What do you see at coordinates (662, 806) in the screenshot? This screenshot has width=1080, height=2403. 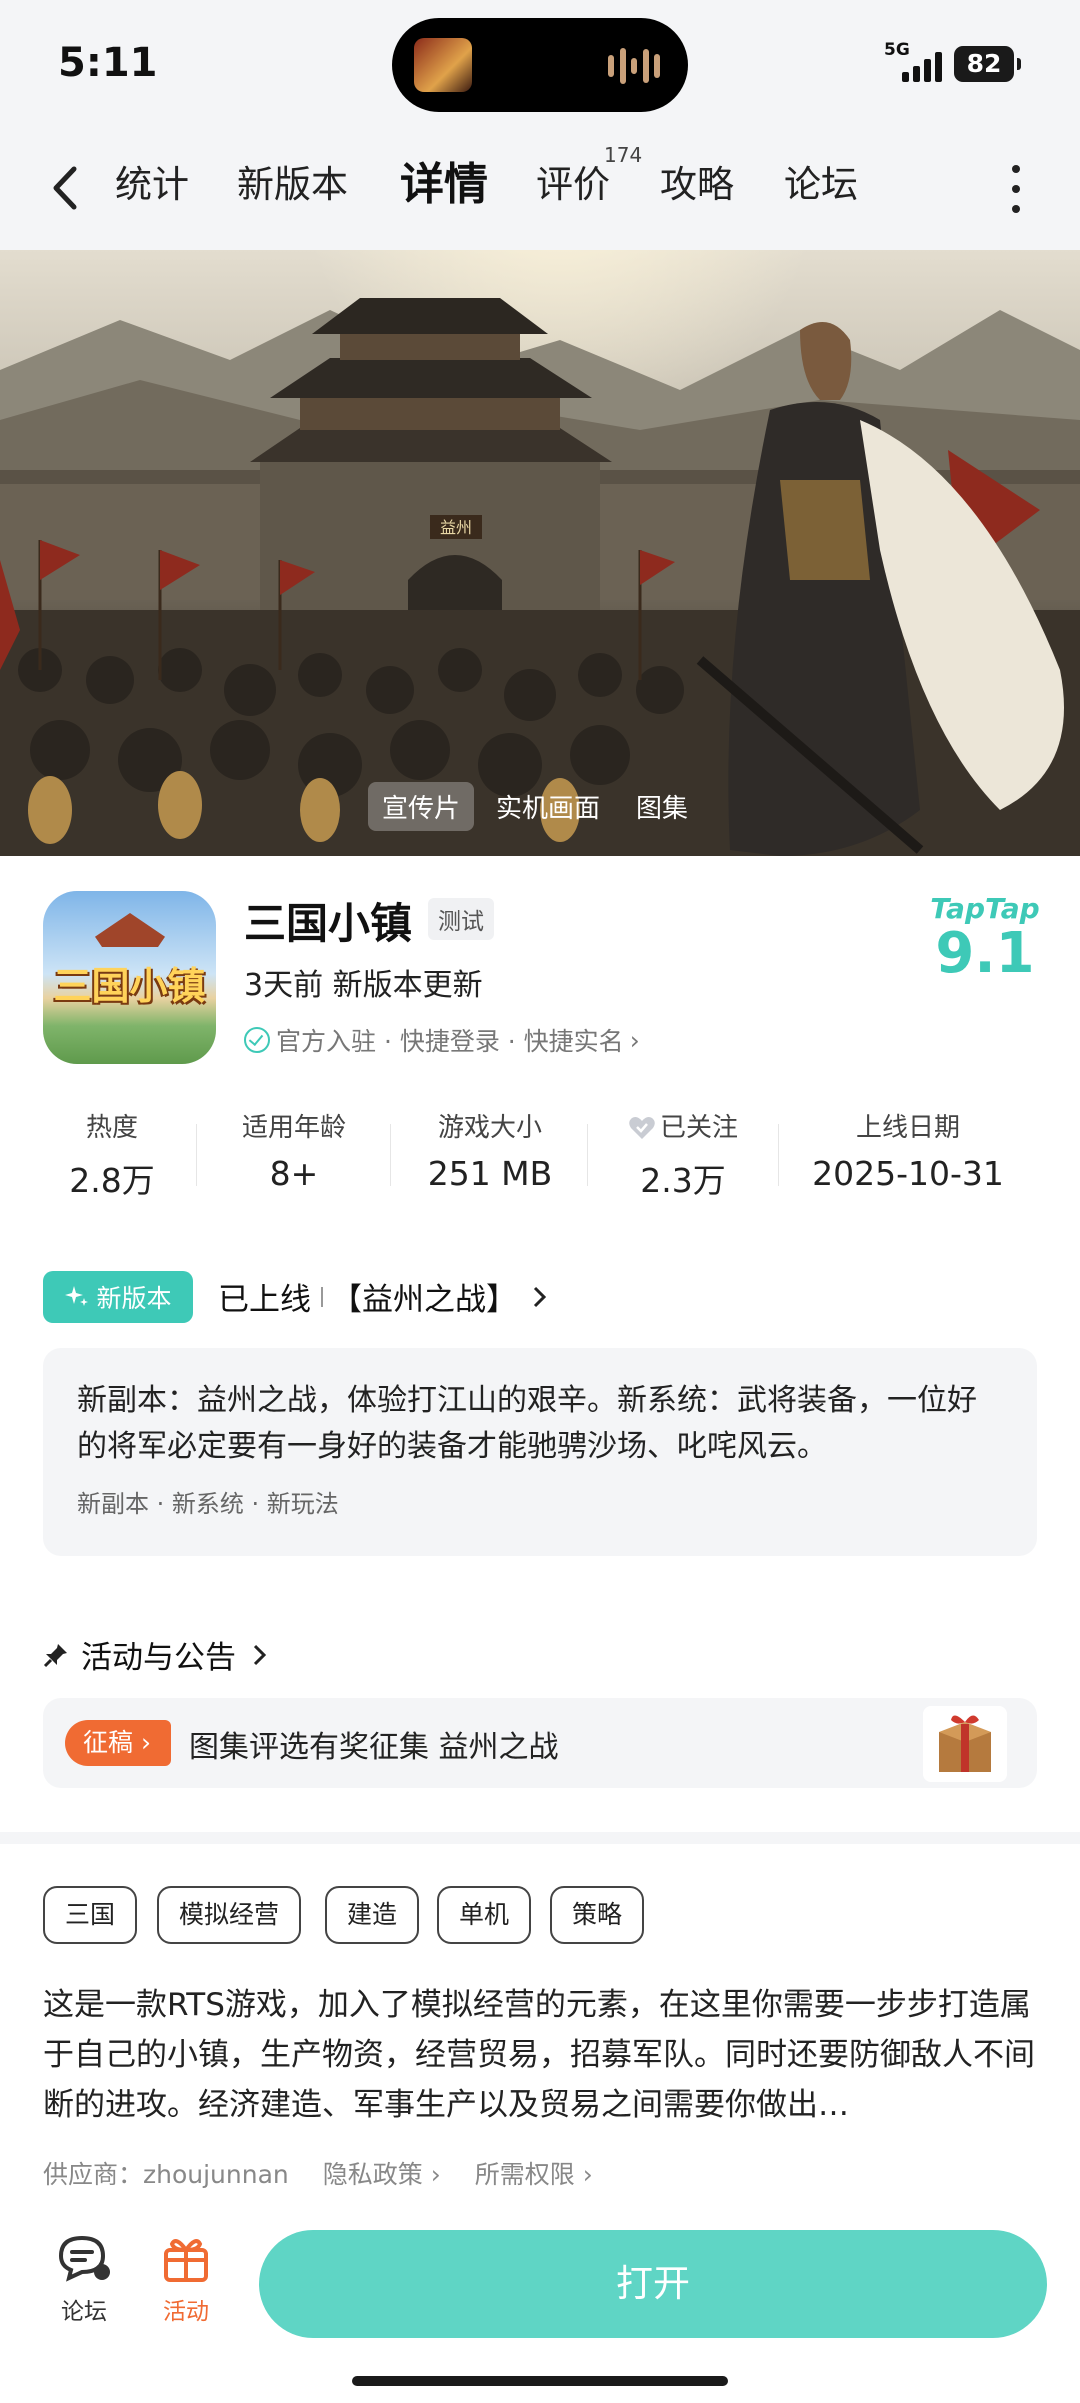 I see `media-tab-gallery: 图集` at bounding box center [662, 806].